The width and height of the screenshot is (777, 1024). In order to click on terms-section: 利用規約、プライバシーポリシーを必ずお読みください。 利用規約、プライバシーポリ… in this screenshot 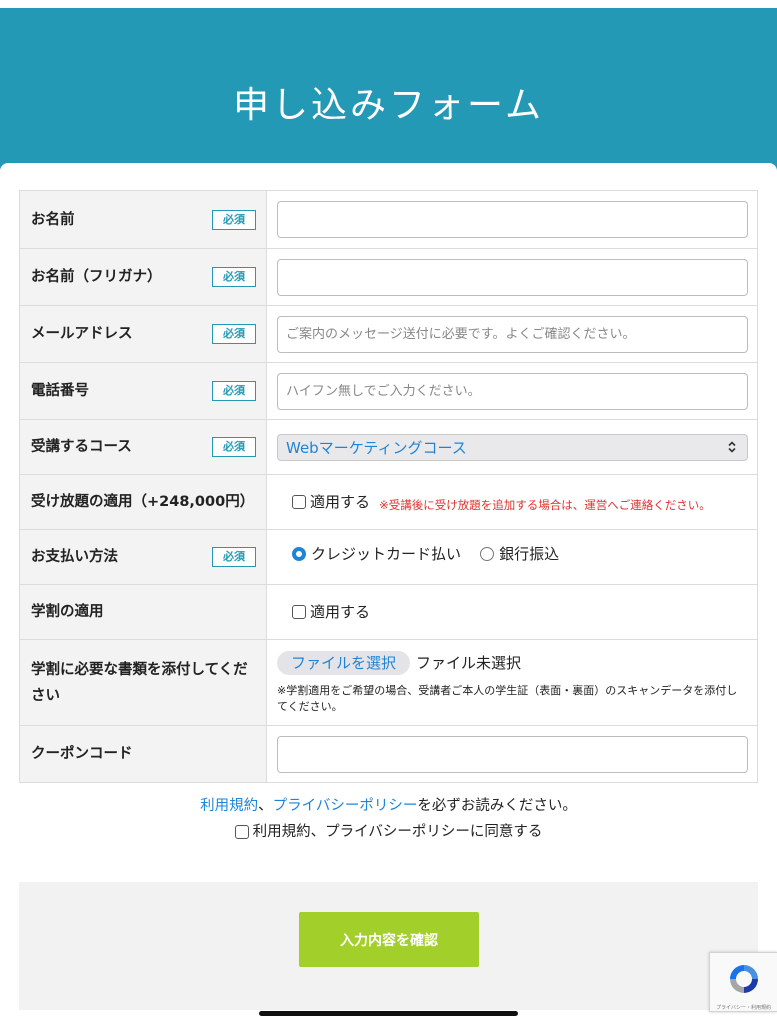, I will do `click(388, 820)`.